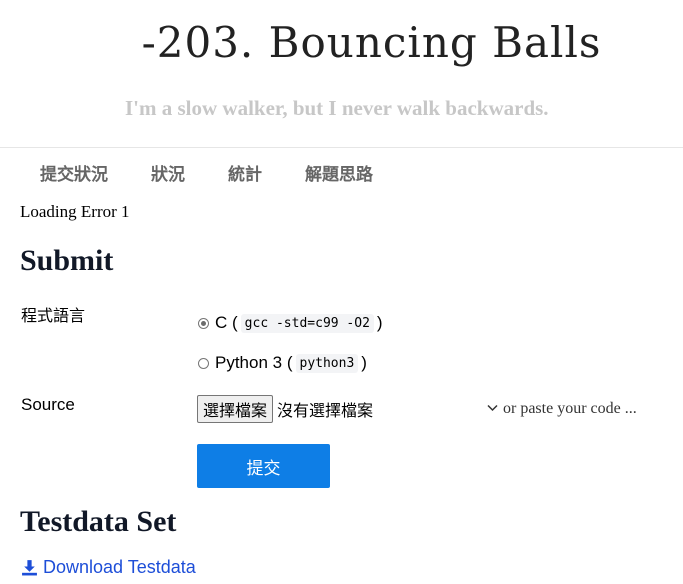 Image resolution: width=683 pixels, height=584 pixels. I want to click on main-nav: 提交狀況 狀況 統計 解題思路, so click(228, 172).